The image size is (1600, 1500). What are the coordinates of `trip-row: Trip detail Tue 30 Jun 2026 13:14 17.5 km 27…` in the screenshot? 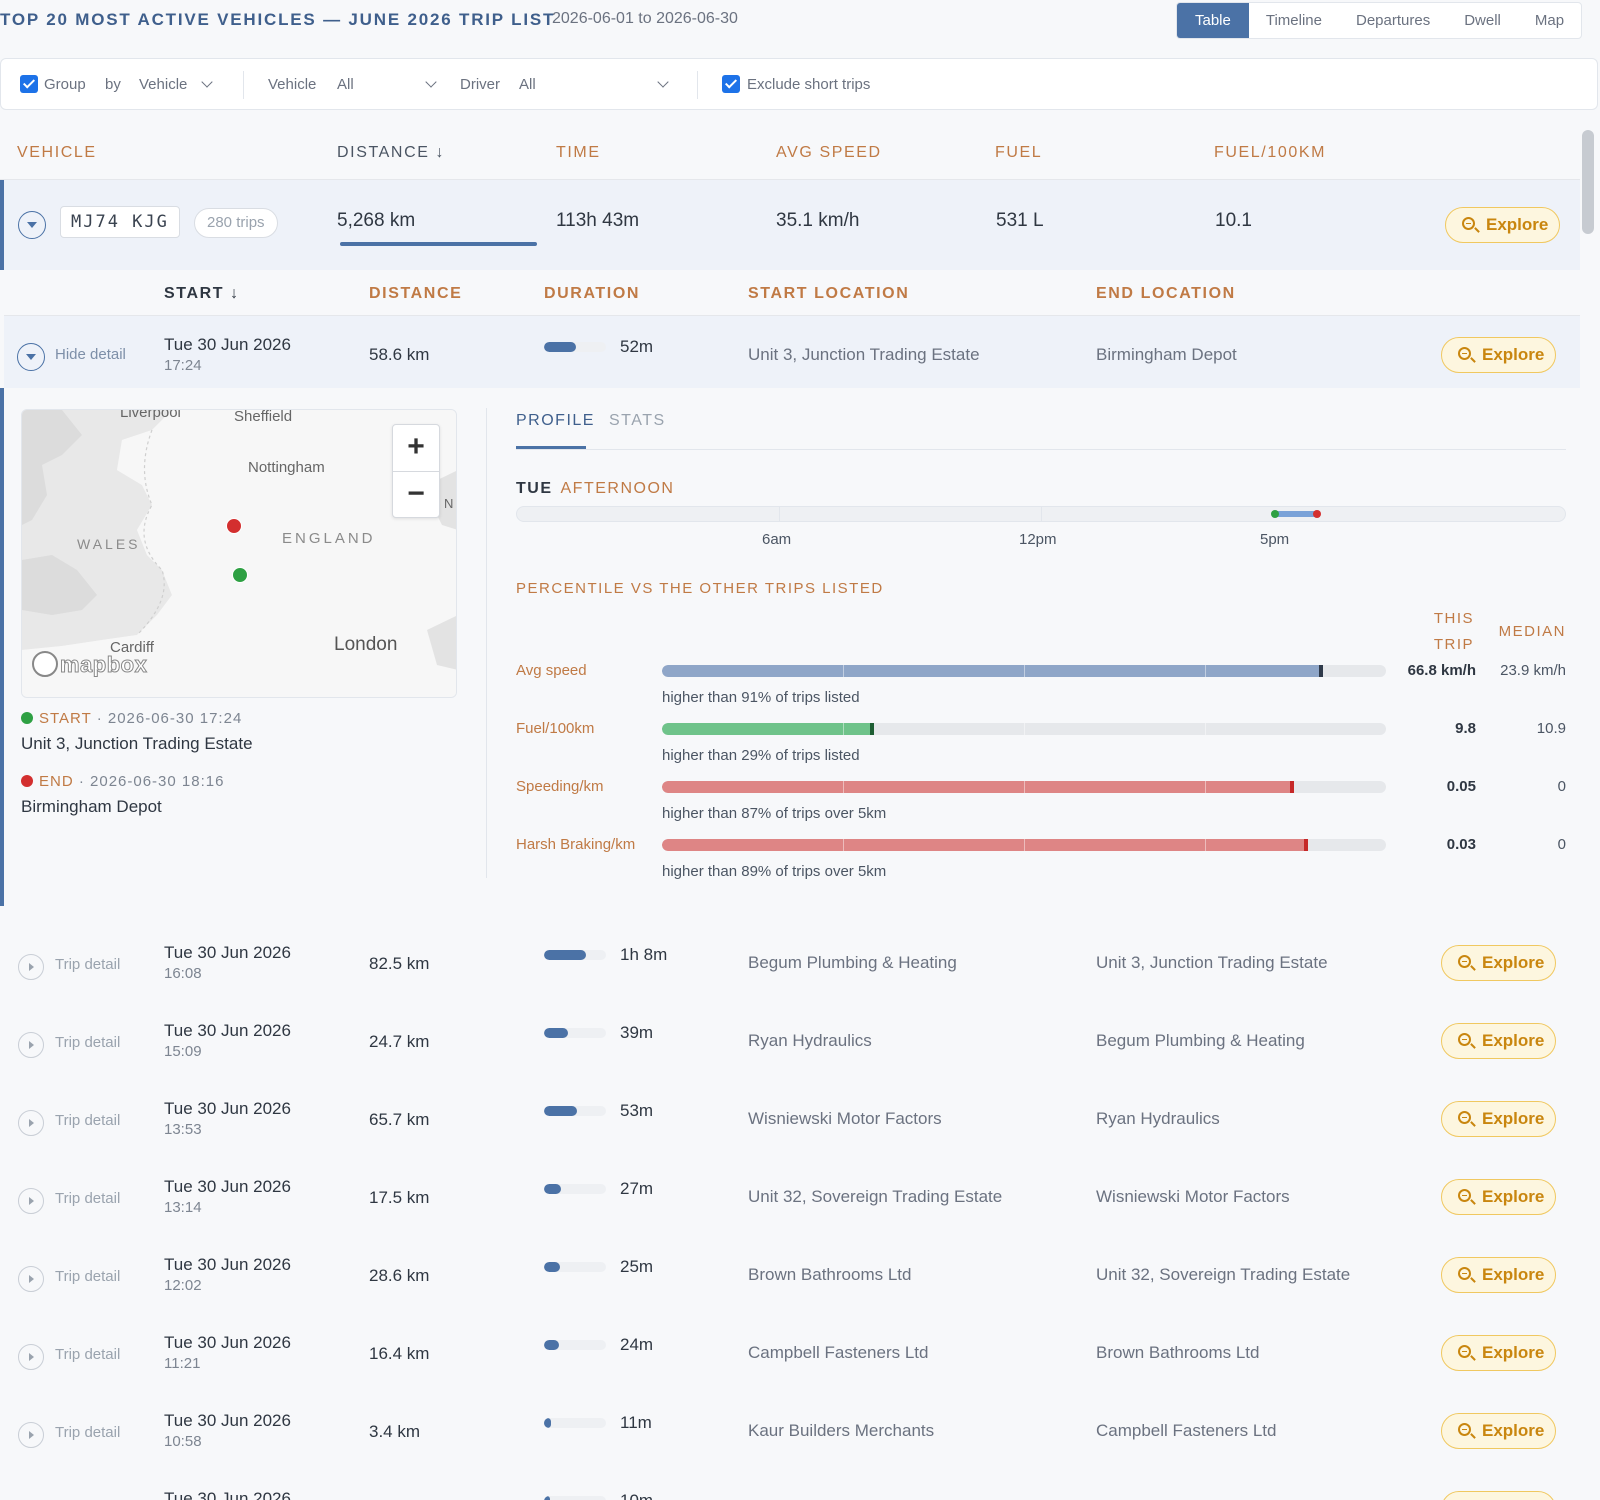 It's located at (792, 1196).